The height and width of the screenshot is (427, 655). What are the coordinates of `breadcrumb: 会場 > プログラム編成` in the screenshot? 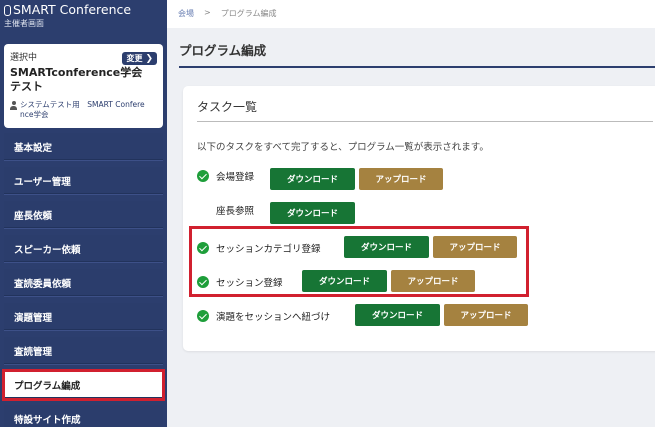 It's located at (411, 14).